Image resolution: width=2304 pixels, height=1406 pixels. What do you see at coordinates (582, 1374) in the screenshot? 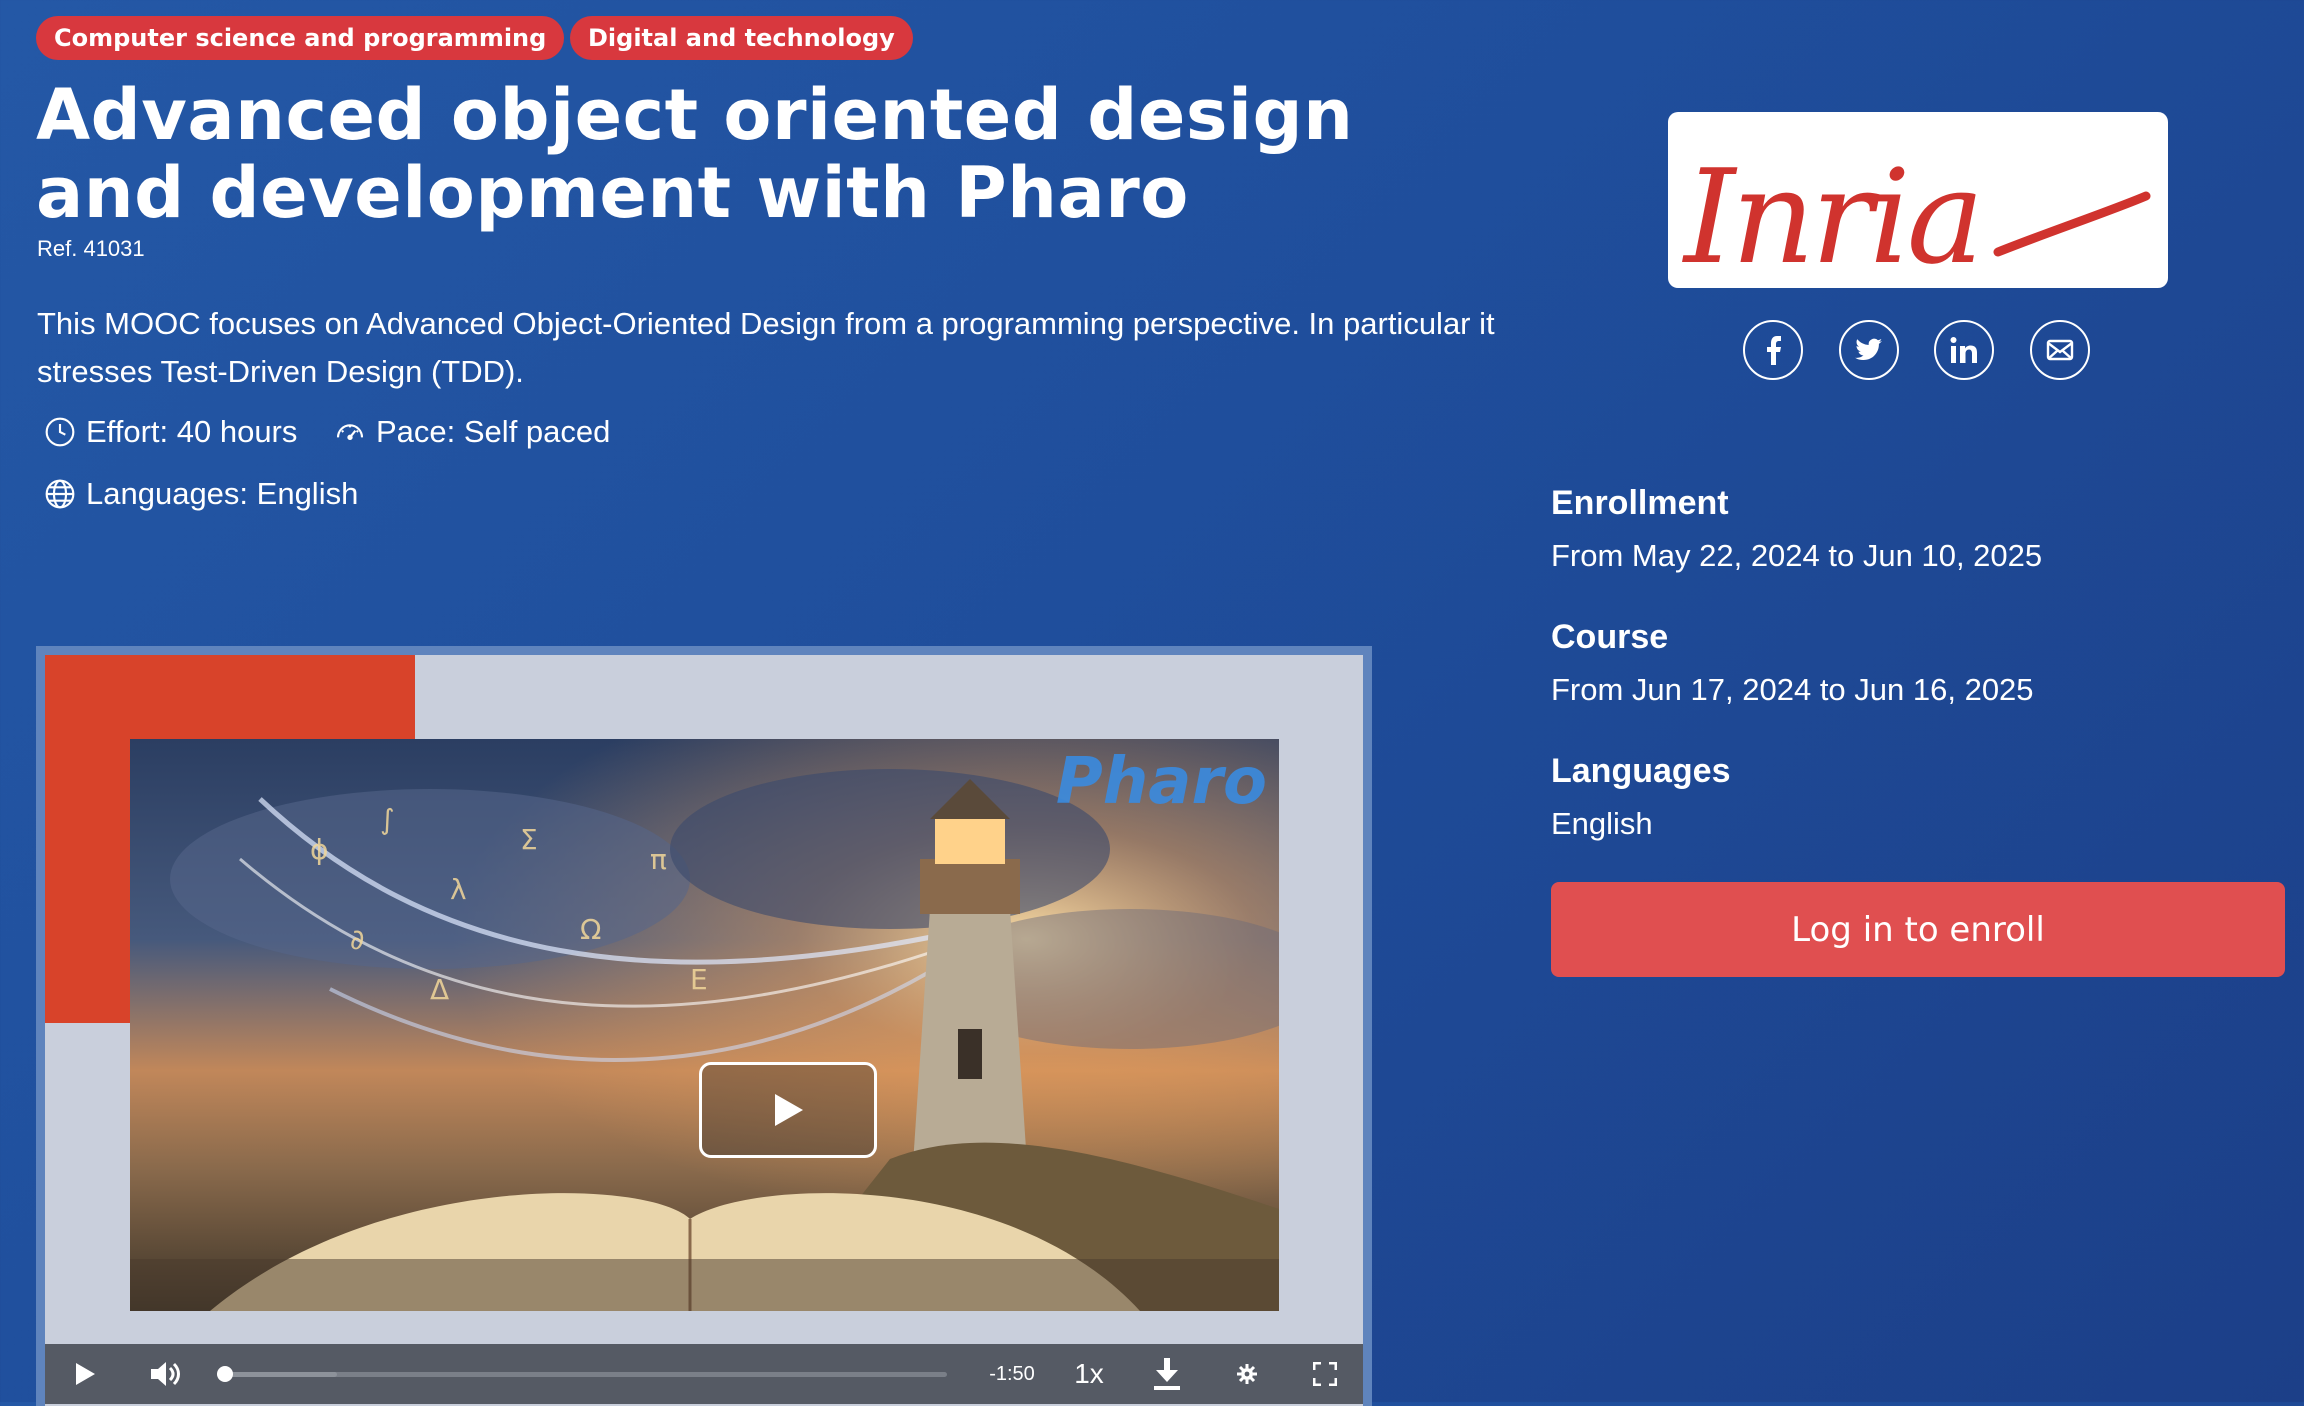
I see `progress-bar` at bounding box center [582, 1374].